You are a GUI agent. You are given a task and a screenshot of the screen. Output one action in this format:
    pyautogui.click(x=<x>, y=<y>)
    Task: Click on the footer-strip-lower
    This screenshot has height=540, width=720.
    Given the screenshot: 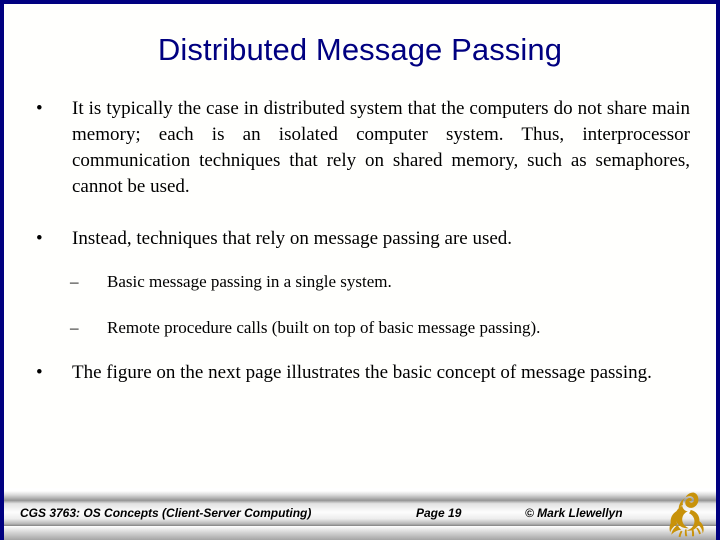 What is the action you would take?
    pyautogui.click(x=360, y=533)
    